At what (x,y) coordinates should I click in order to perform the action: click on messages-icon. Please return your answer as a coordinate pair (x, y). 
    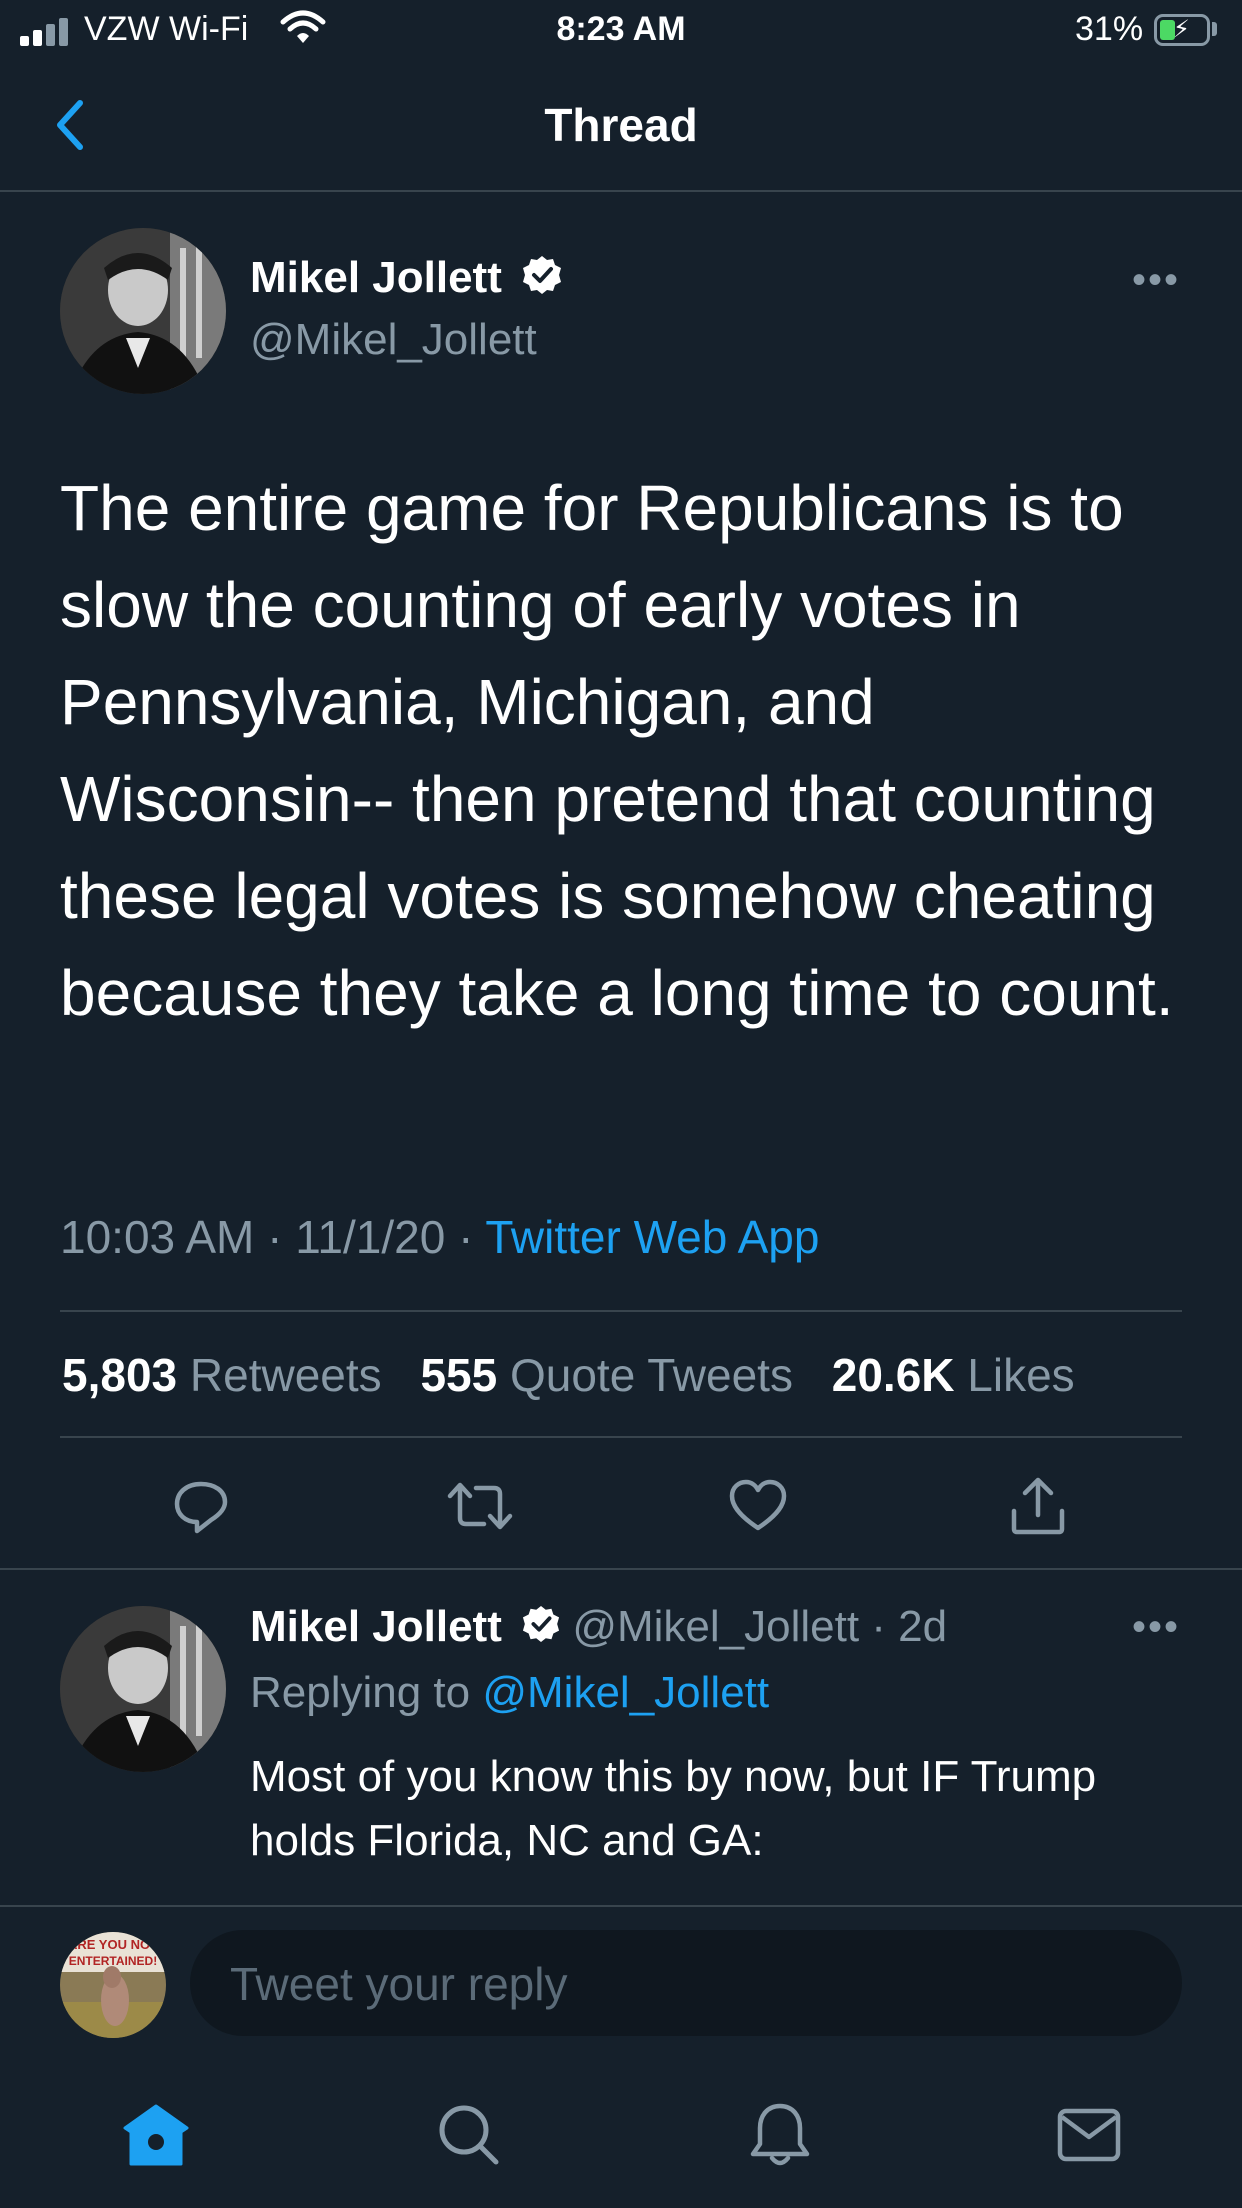
    Looking at the image, I should click on (1089, 2135).